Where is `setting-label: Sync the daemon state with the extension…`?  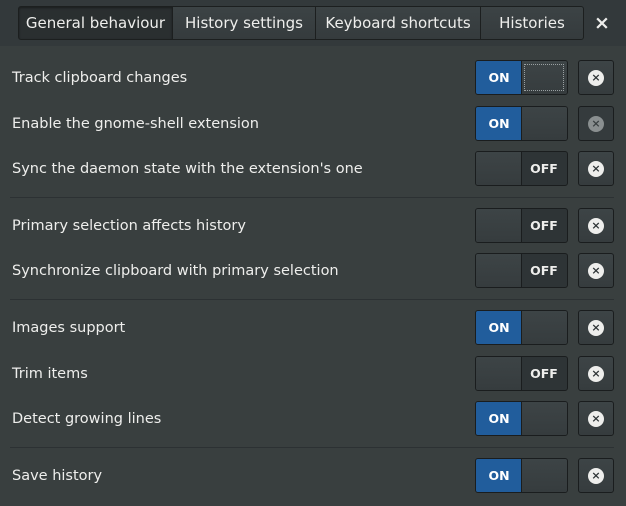 setting-label: Sync the daemon state with the extension… is located at coordinates (187, 169).